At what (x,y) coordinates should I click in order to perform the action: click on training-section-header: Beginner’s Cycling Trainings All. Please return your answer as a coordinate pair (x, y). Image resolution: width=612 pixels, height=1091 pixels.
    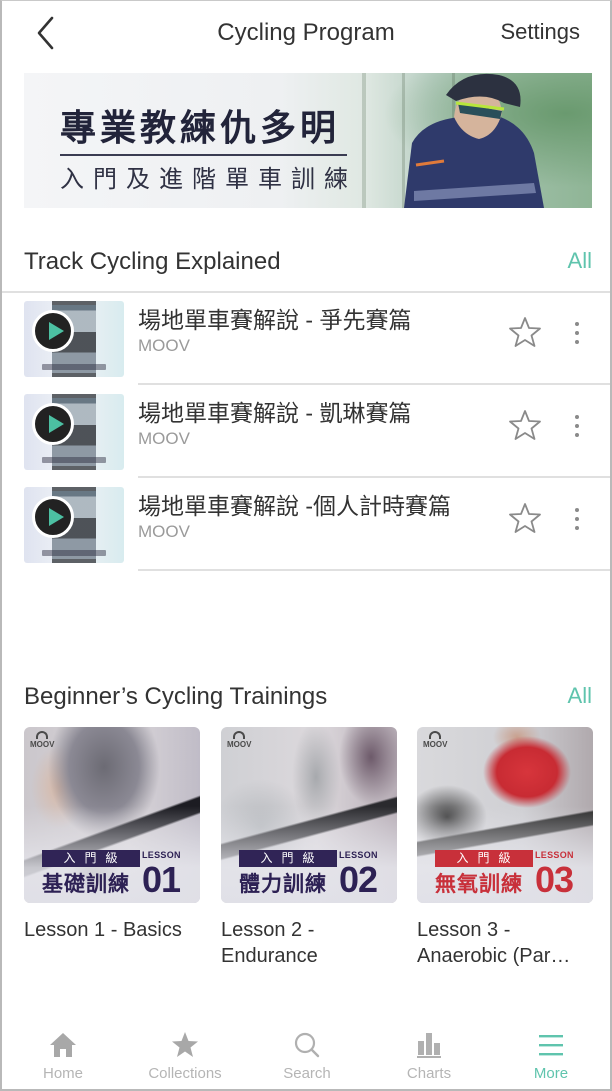
    Looking at the image, I should click on (308, 700).